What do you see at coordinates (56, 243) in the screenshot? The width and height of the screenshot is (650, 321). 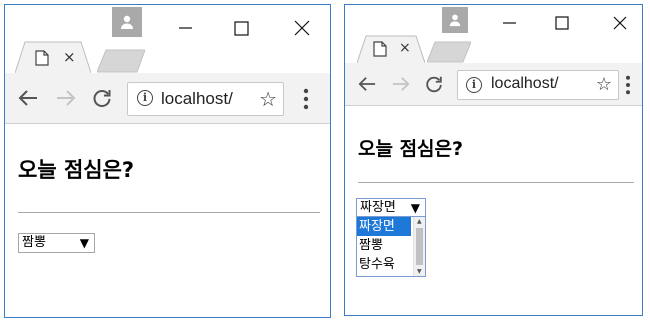 I see `lunch-select: 짬뽕 ▼` at bounding box center [56, 243].